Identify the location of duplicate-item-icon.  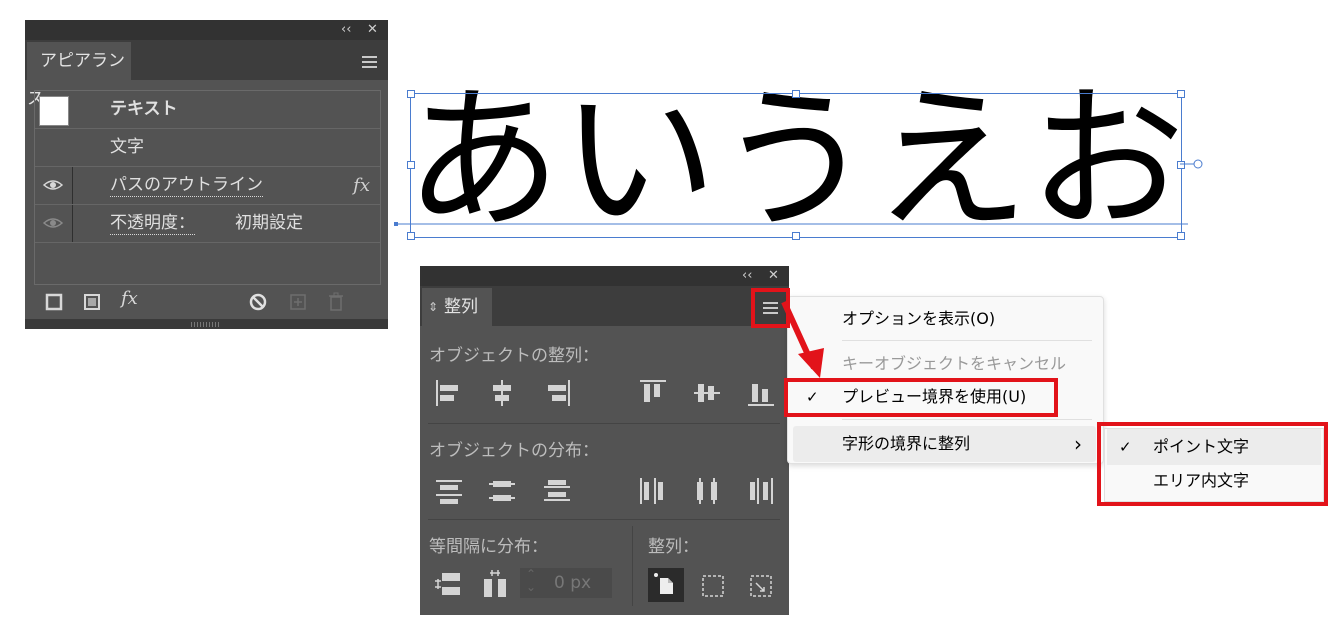
(298, 302).